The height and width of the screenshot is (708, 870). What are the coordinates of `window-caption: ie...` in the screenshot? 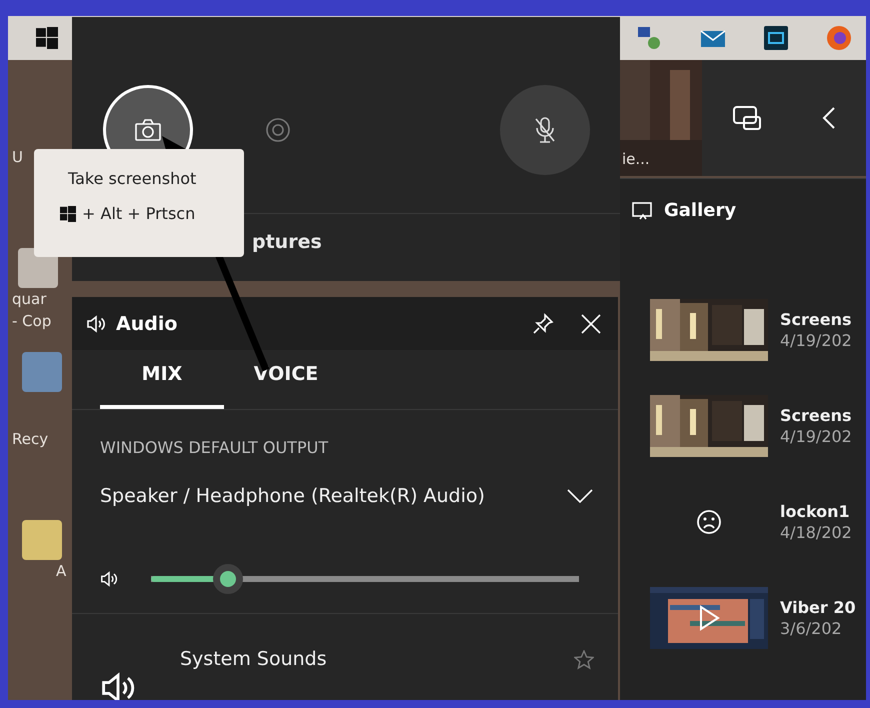 It's located at (636, 159).